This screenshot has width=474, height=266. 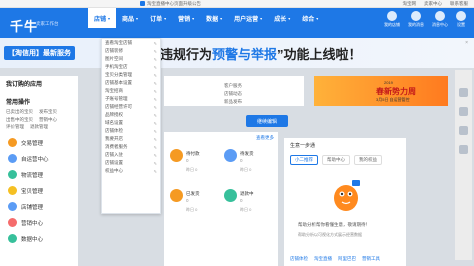 I want to click on dropdown-item: 域名设置 ✎, so click(x=131, y=123).